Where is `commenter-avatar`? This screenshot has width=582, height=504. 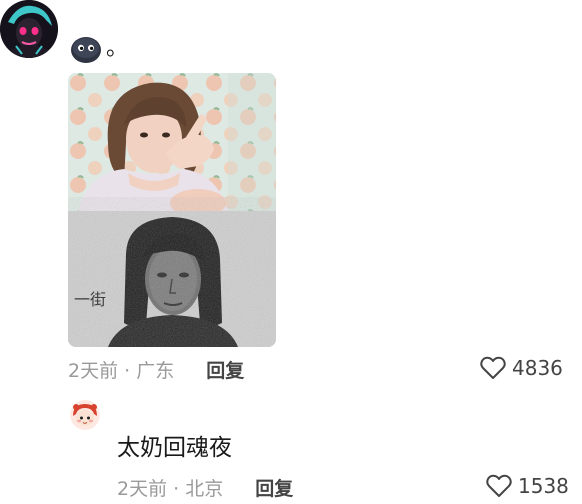 commenter-avatar is located at coordinates (29, 29).